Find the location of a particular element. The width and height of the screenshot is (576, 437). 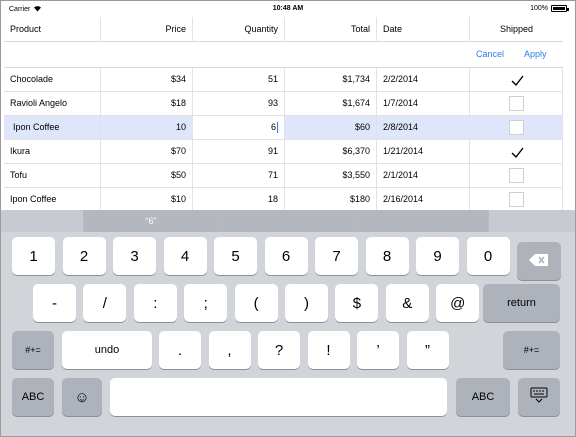

key-row2: & is located at coordinates (407, 303).